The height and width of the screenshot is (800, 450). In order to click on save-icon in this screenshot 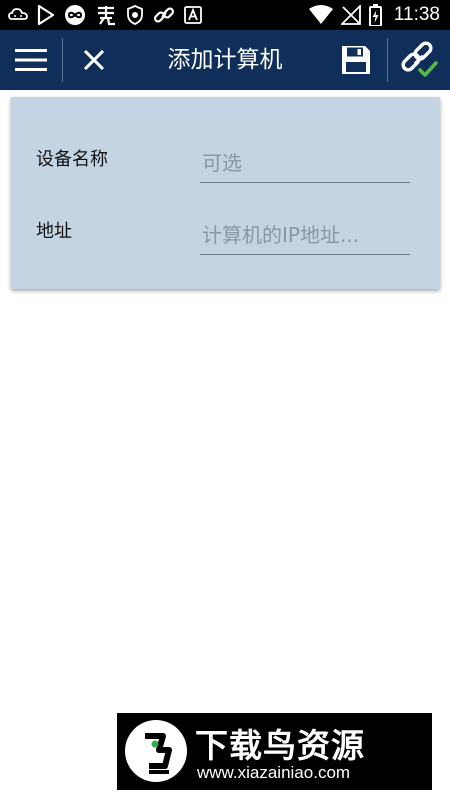, I will do `click(356, 60)`.